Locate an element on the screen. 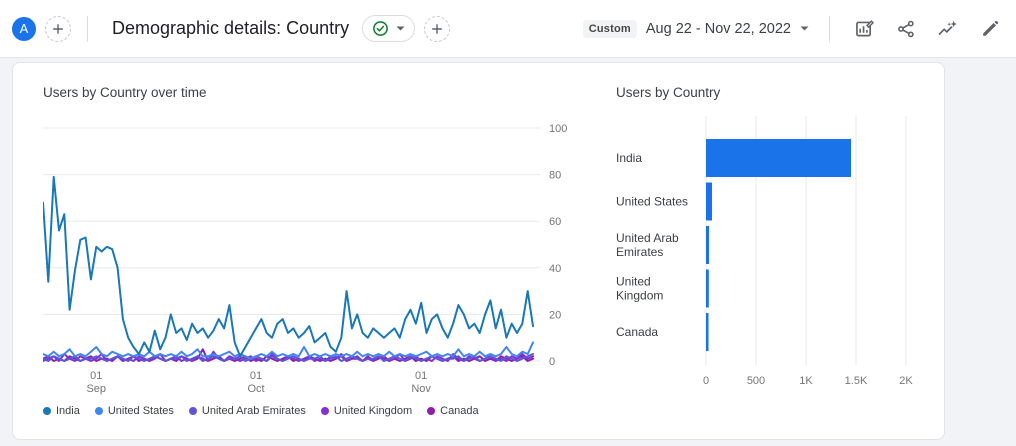 This screenshot has width=1016, height=446. x-axis-tick-label: 1K is located at coordinates (806, 381).